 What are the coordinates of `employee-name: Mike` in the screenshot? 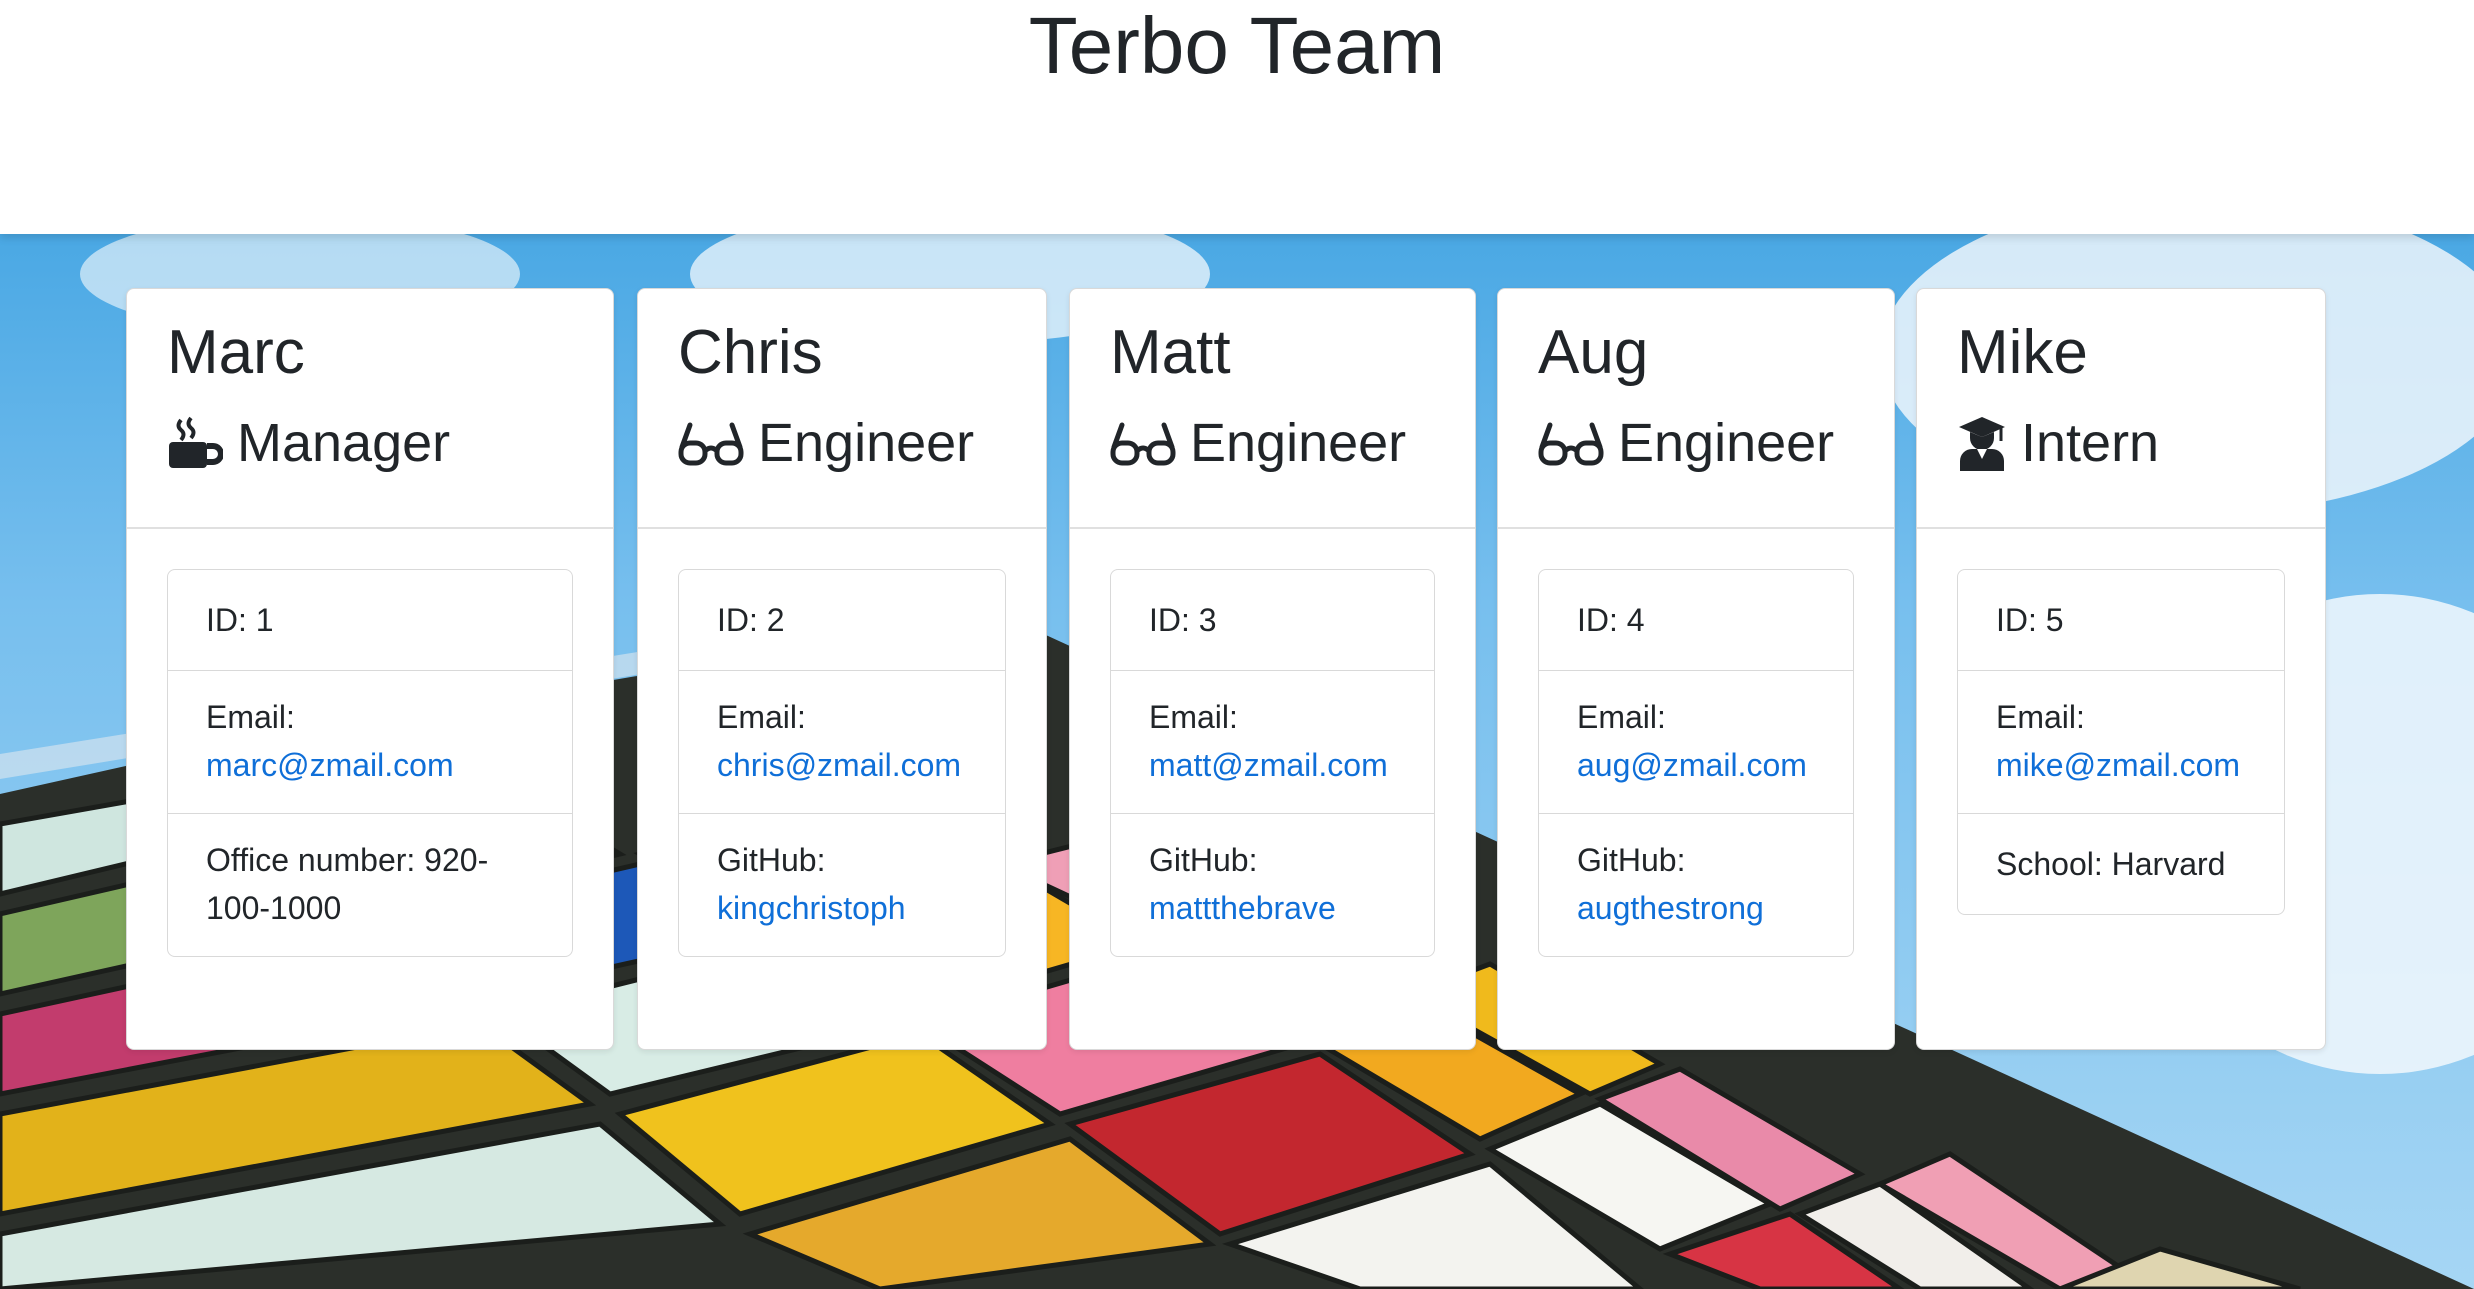 It's located at (2022, 352).